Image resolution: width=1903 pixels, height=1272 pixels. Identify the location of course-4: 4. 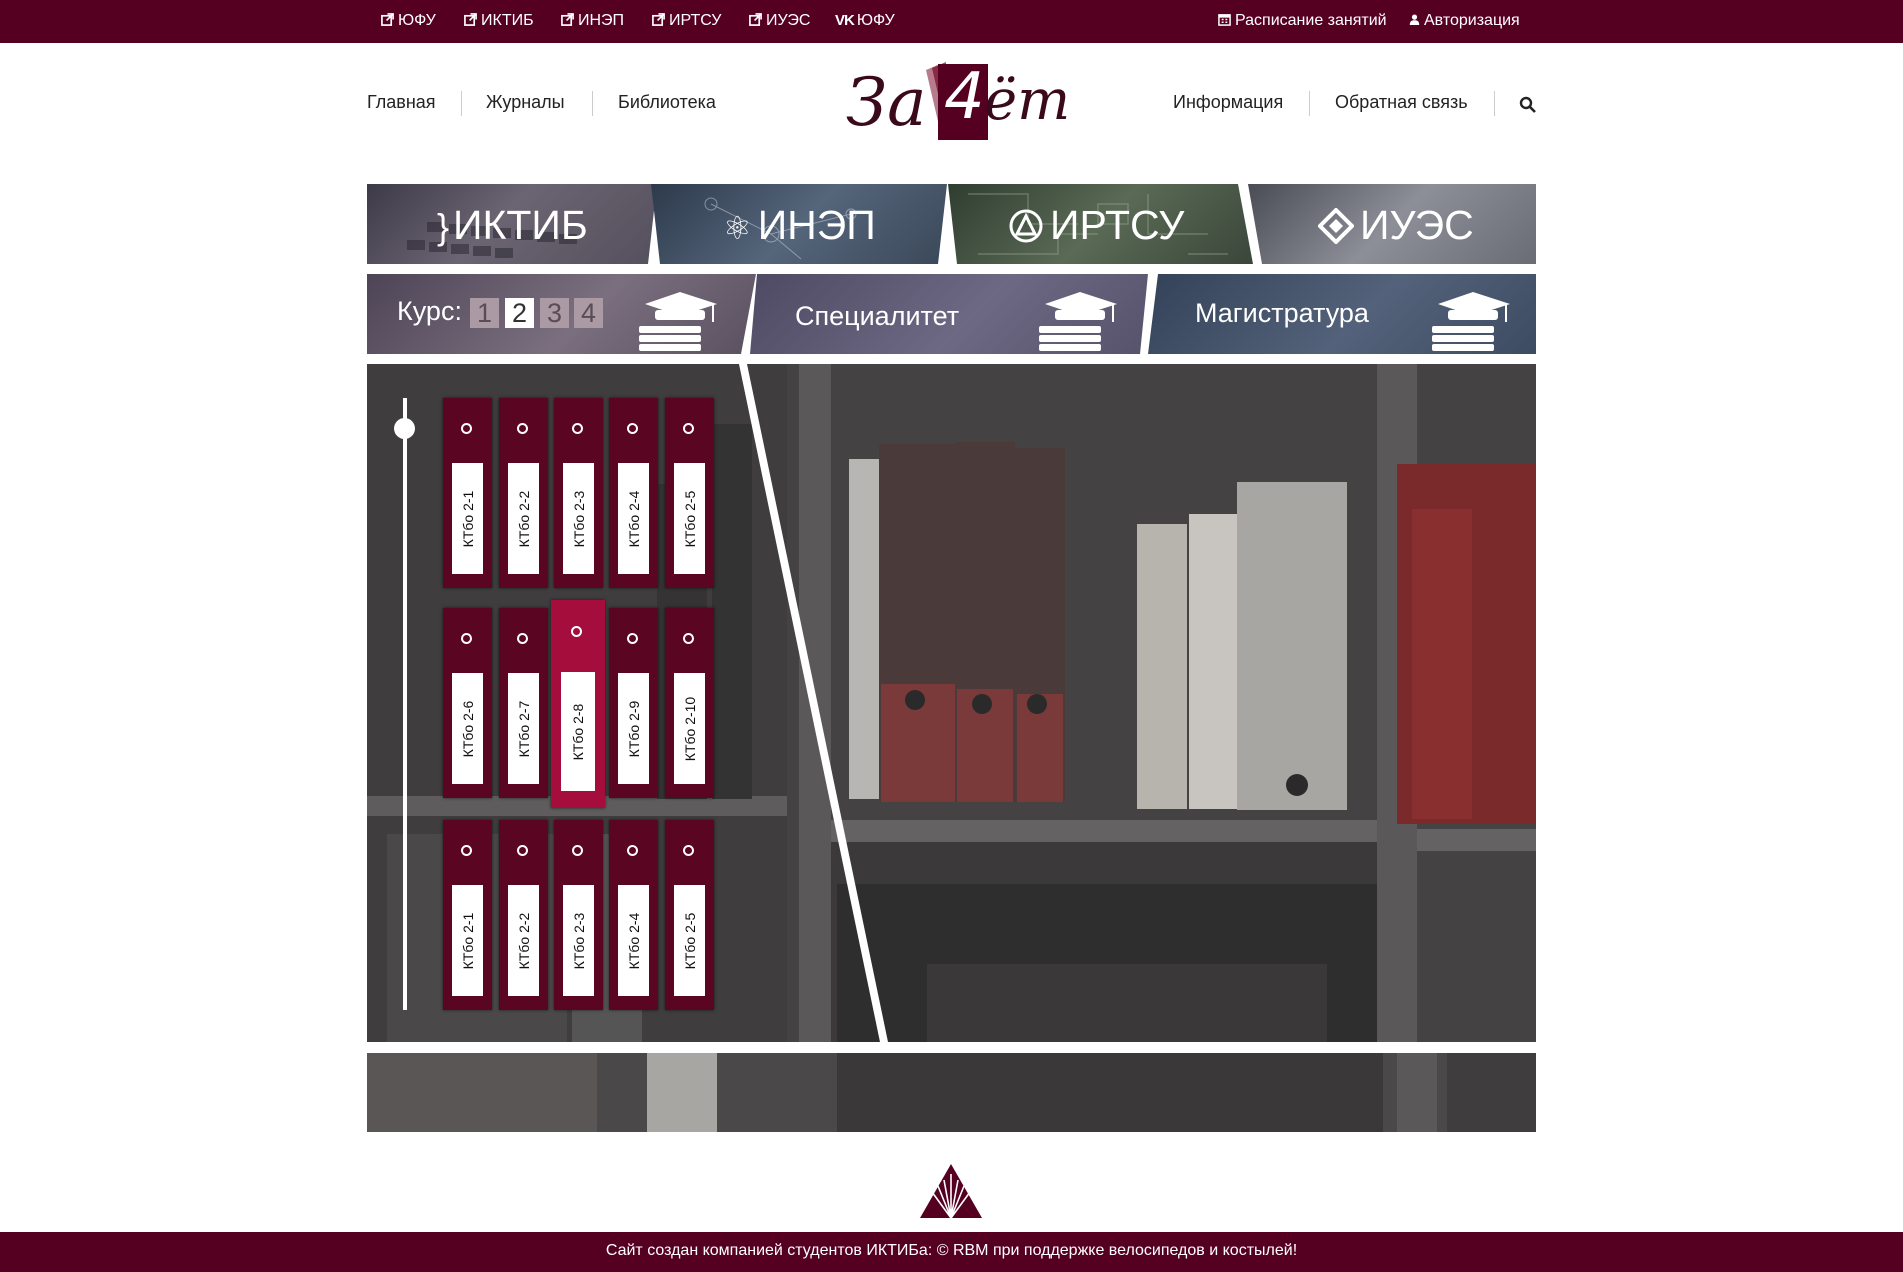
(588, 313).